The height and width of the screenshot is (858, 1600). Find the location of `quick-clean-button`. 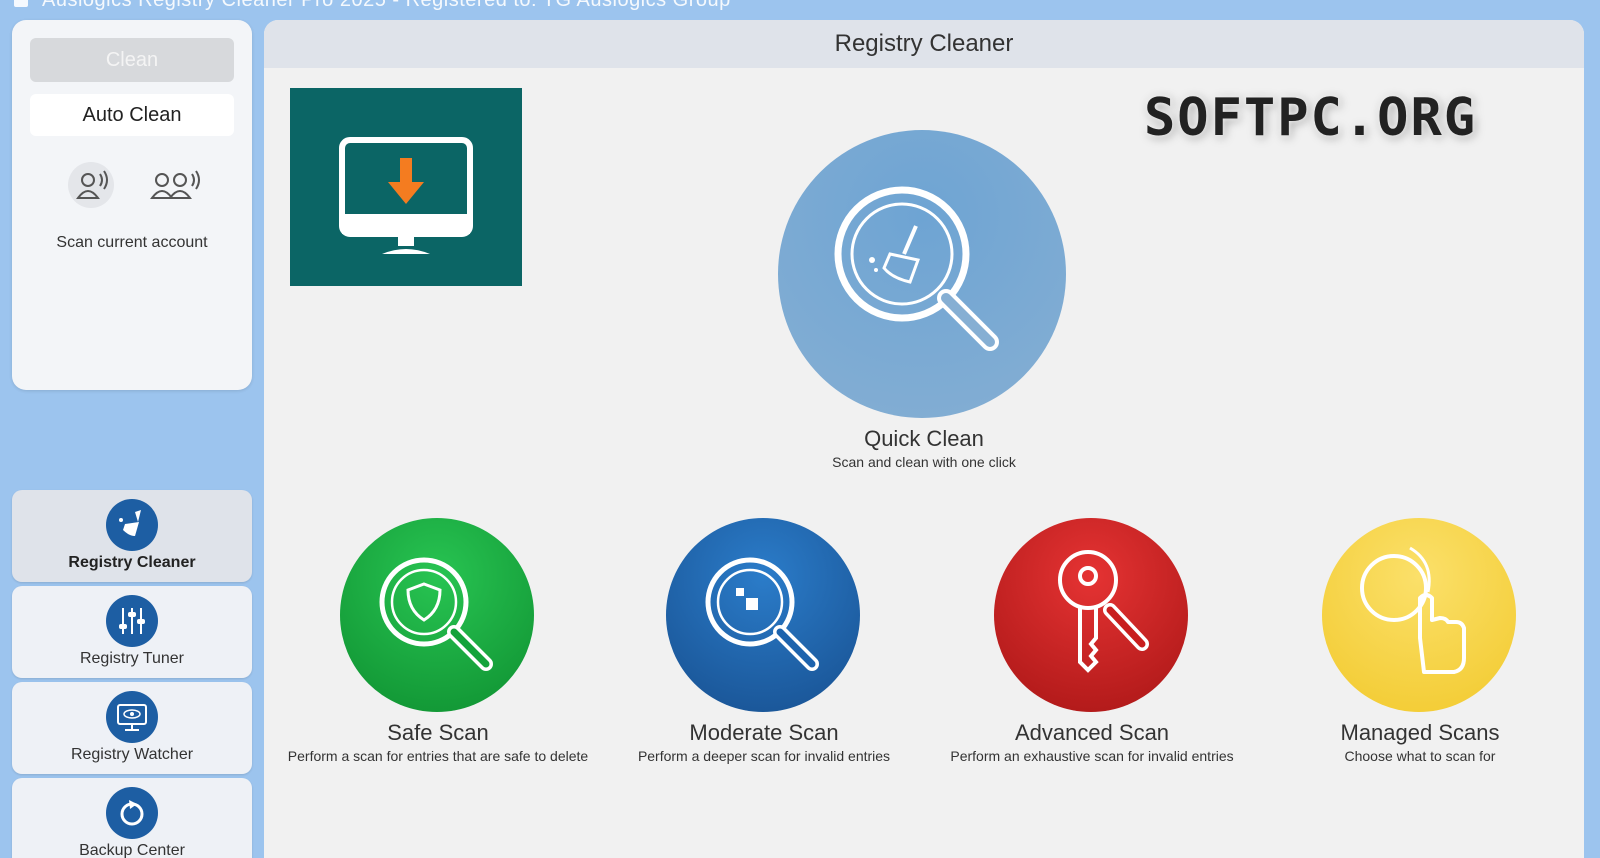

quick-clean-button is located at coordinates (922, 274).